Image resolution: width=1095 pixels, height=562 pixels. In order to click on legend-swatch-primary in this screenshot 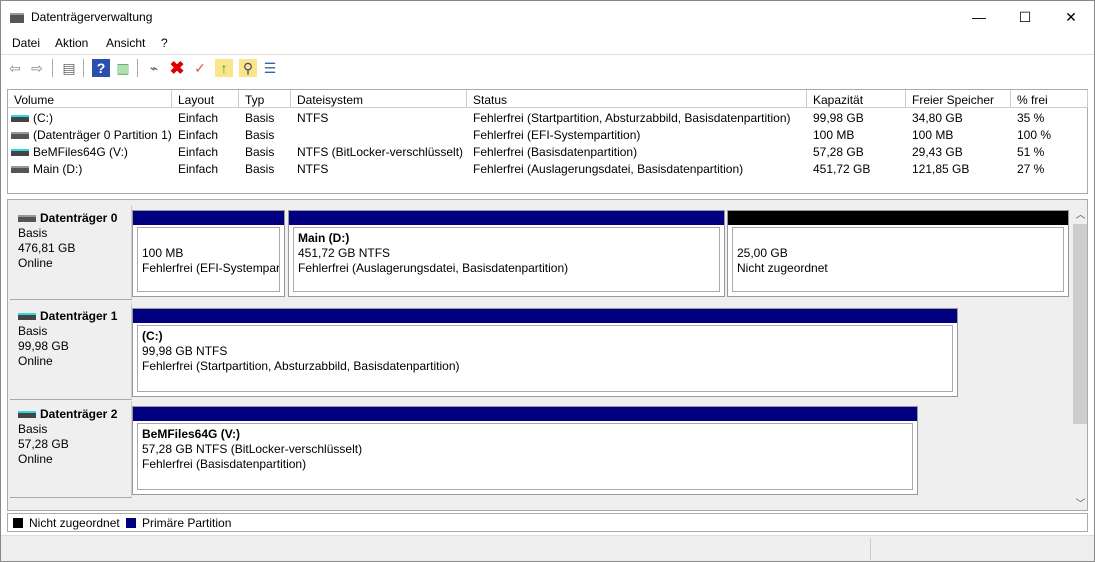, I will do `click(131, 523)`.